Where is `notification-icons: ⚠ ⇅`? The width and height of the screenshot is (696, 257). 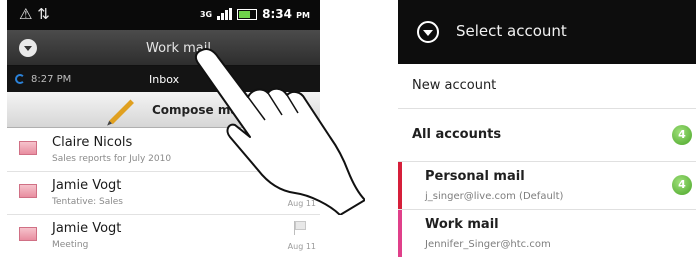
notification-icons: ⚠ ⇅ is located at coordinates (34, 14).